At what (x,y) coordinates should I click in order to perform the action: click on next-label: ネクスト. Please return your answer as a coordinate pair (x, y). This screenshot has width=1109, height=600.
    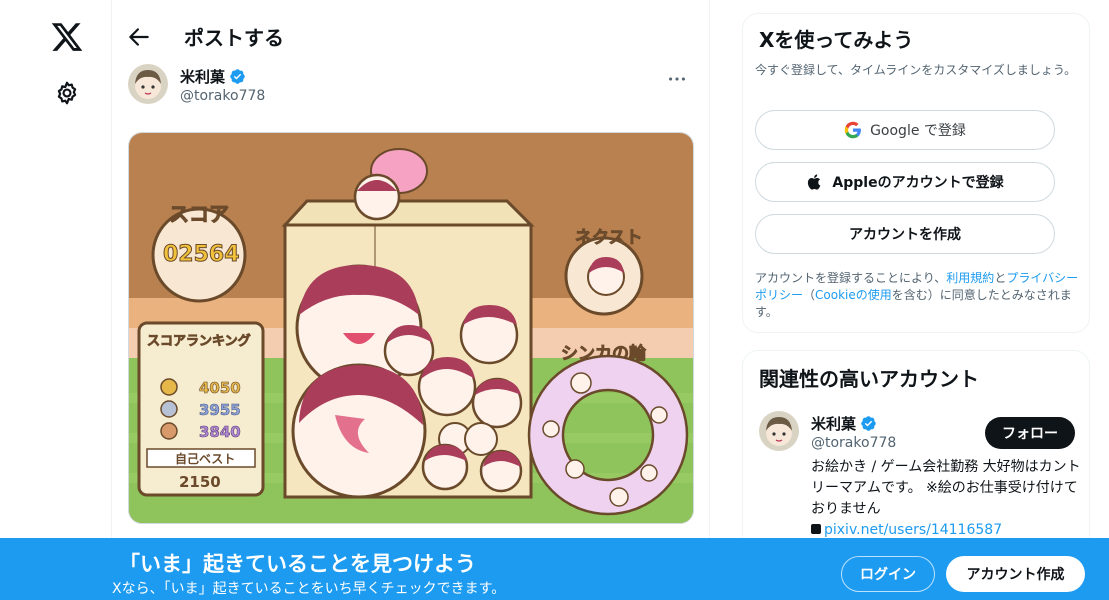
    Looking at the image, I should click on (609, 238).